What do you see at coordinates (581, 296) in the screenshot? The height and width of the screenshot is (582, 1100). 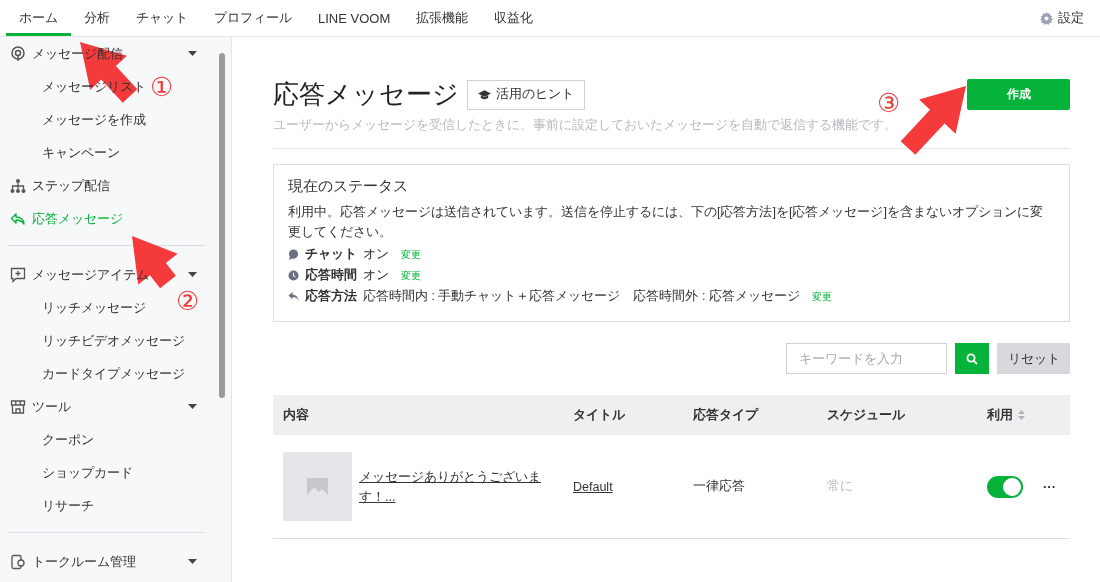 I see `status-value: 応答時間内 : 手動チャット＋応答メッセージ 応答時間外 : 応答メッセージ` at bounding box center [581, 296].